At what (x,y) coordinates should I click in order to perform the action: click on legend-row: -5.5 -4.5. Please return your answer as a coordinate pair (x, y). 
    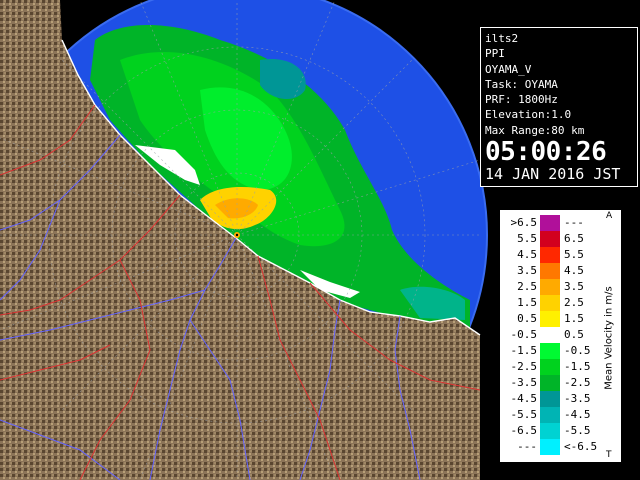
    Looking at the image, I should click on (550, 415).